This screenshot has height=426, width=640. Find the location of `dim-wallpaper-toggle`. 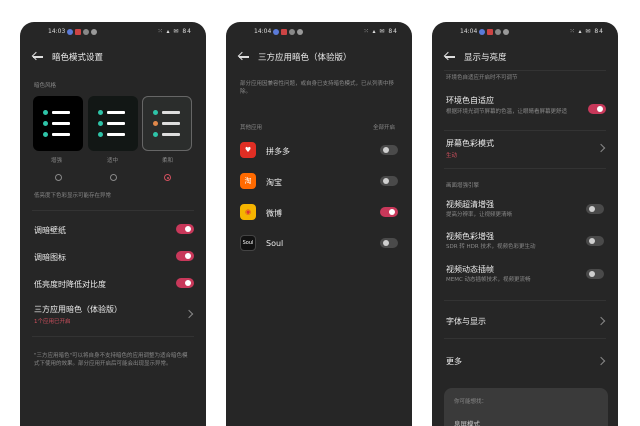

dim-wallpaper-toggle is located at coordinates (185, 229).